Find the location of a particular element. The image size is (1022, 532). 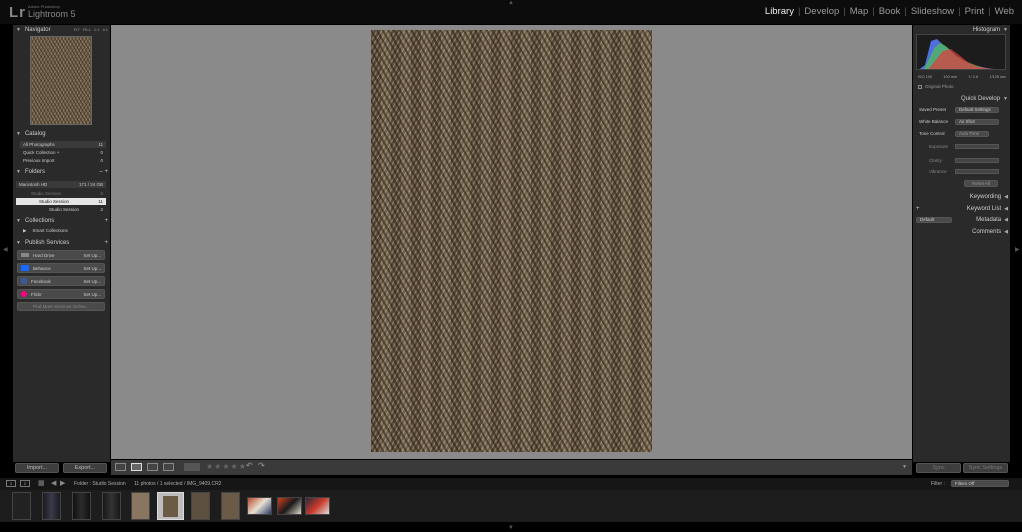

module-print: Print is located at coordinates (975, 11).